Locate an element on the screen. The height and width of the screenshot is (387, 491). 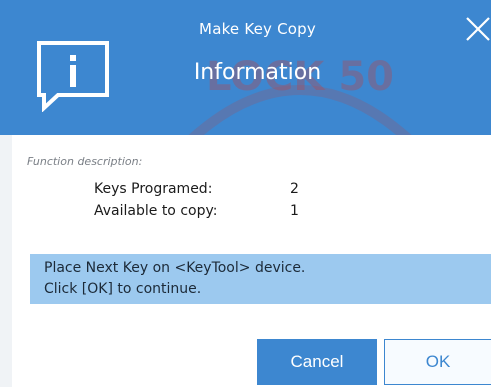
close-icon is located at coordinates (476, 28).